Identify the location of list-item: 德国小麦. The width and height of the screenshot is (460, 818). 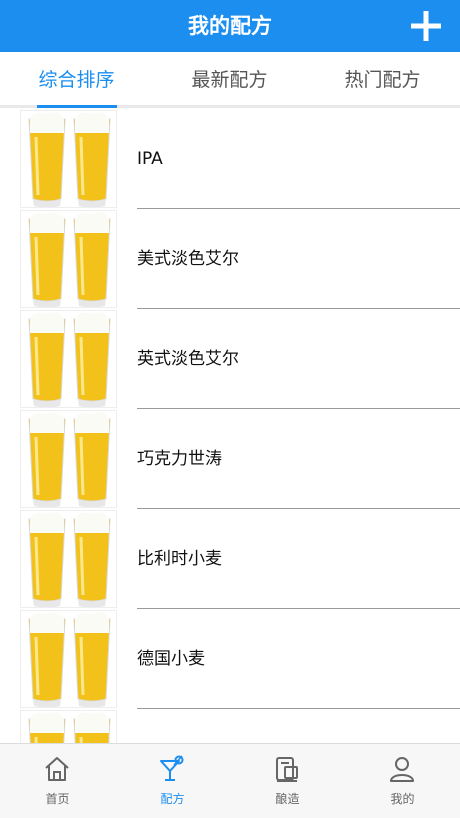
(230, 660).